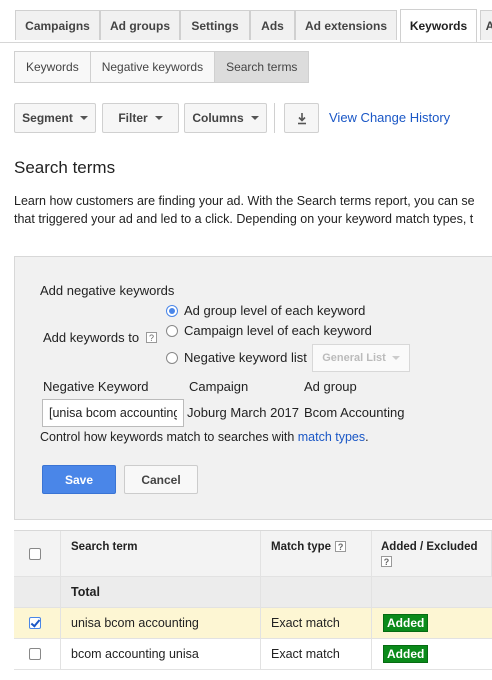 This screenshot has height=680, width=492. What do you see at coordinates (218, 118) in the screenshot?
I see `columns-label: Columns` at bounding box center [218, 118].